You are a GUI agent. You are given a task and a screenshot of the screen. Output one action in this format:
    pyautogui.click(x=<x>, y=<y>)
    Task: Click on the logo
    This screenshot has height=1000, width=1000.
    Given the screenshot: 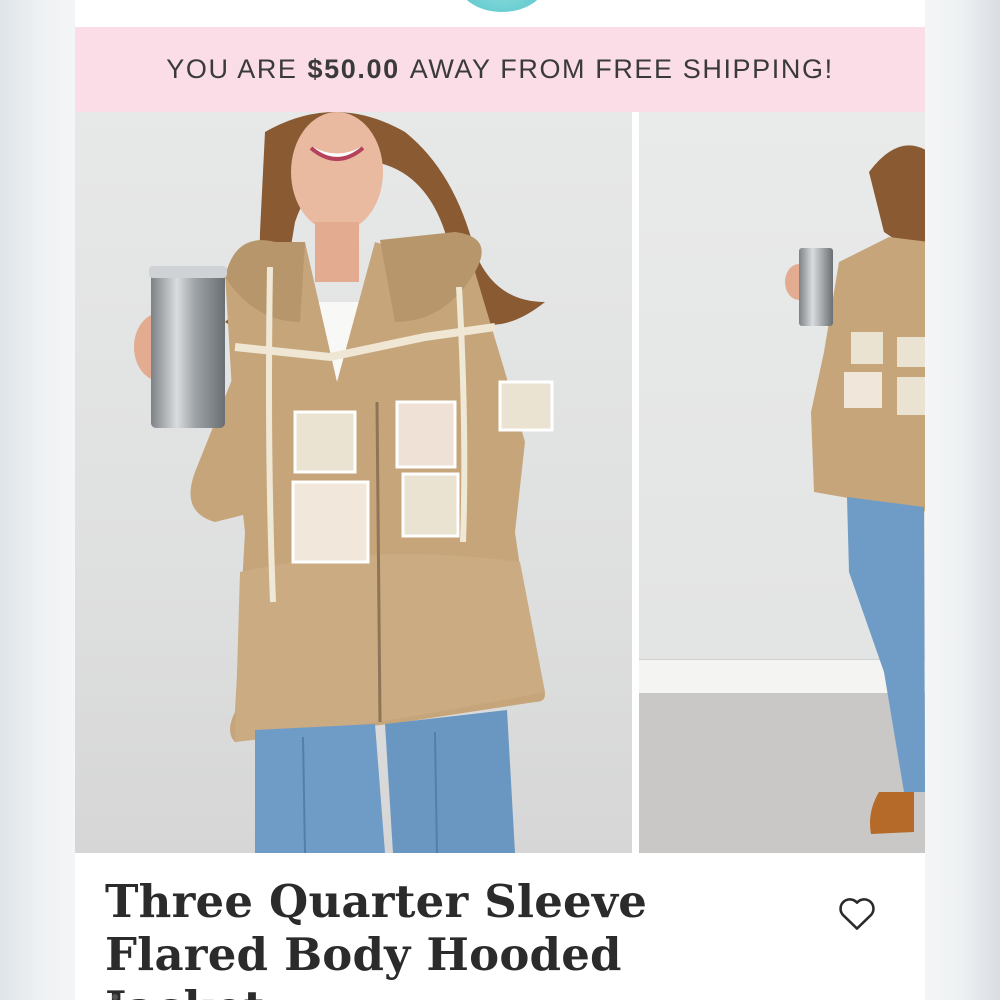 What is the action you would take?
    pyautogui.click(x=502, y=6)
    